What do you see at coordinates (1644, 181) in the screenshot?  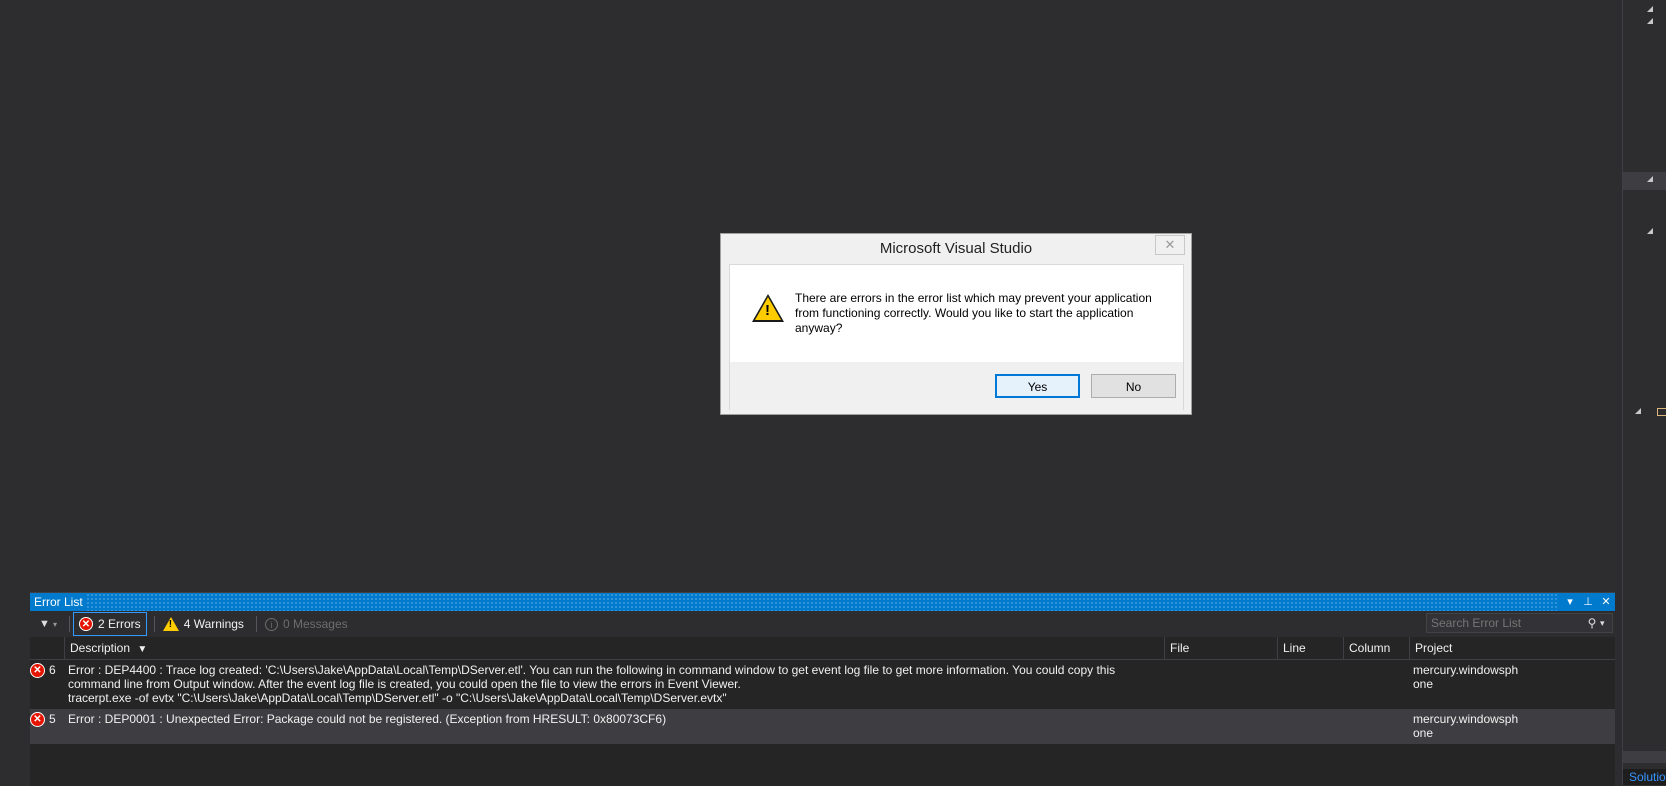 I see `selected-tree-row` at bounding box center [1644, 181].